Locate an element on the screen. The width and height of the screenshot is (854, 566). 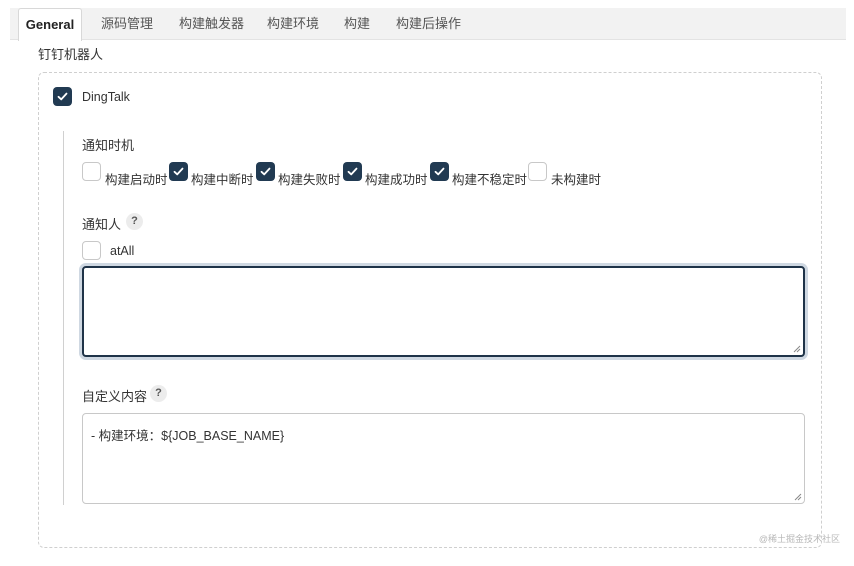
notify-timing-title: 通知时机 is located at coordinates (108, 145).